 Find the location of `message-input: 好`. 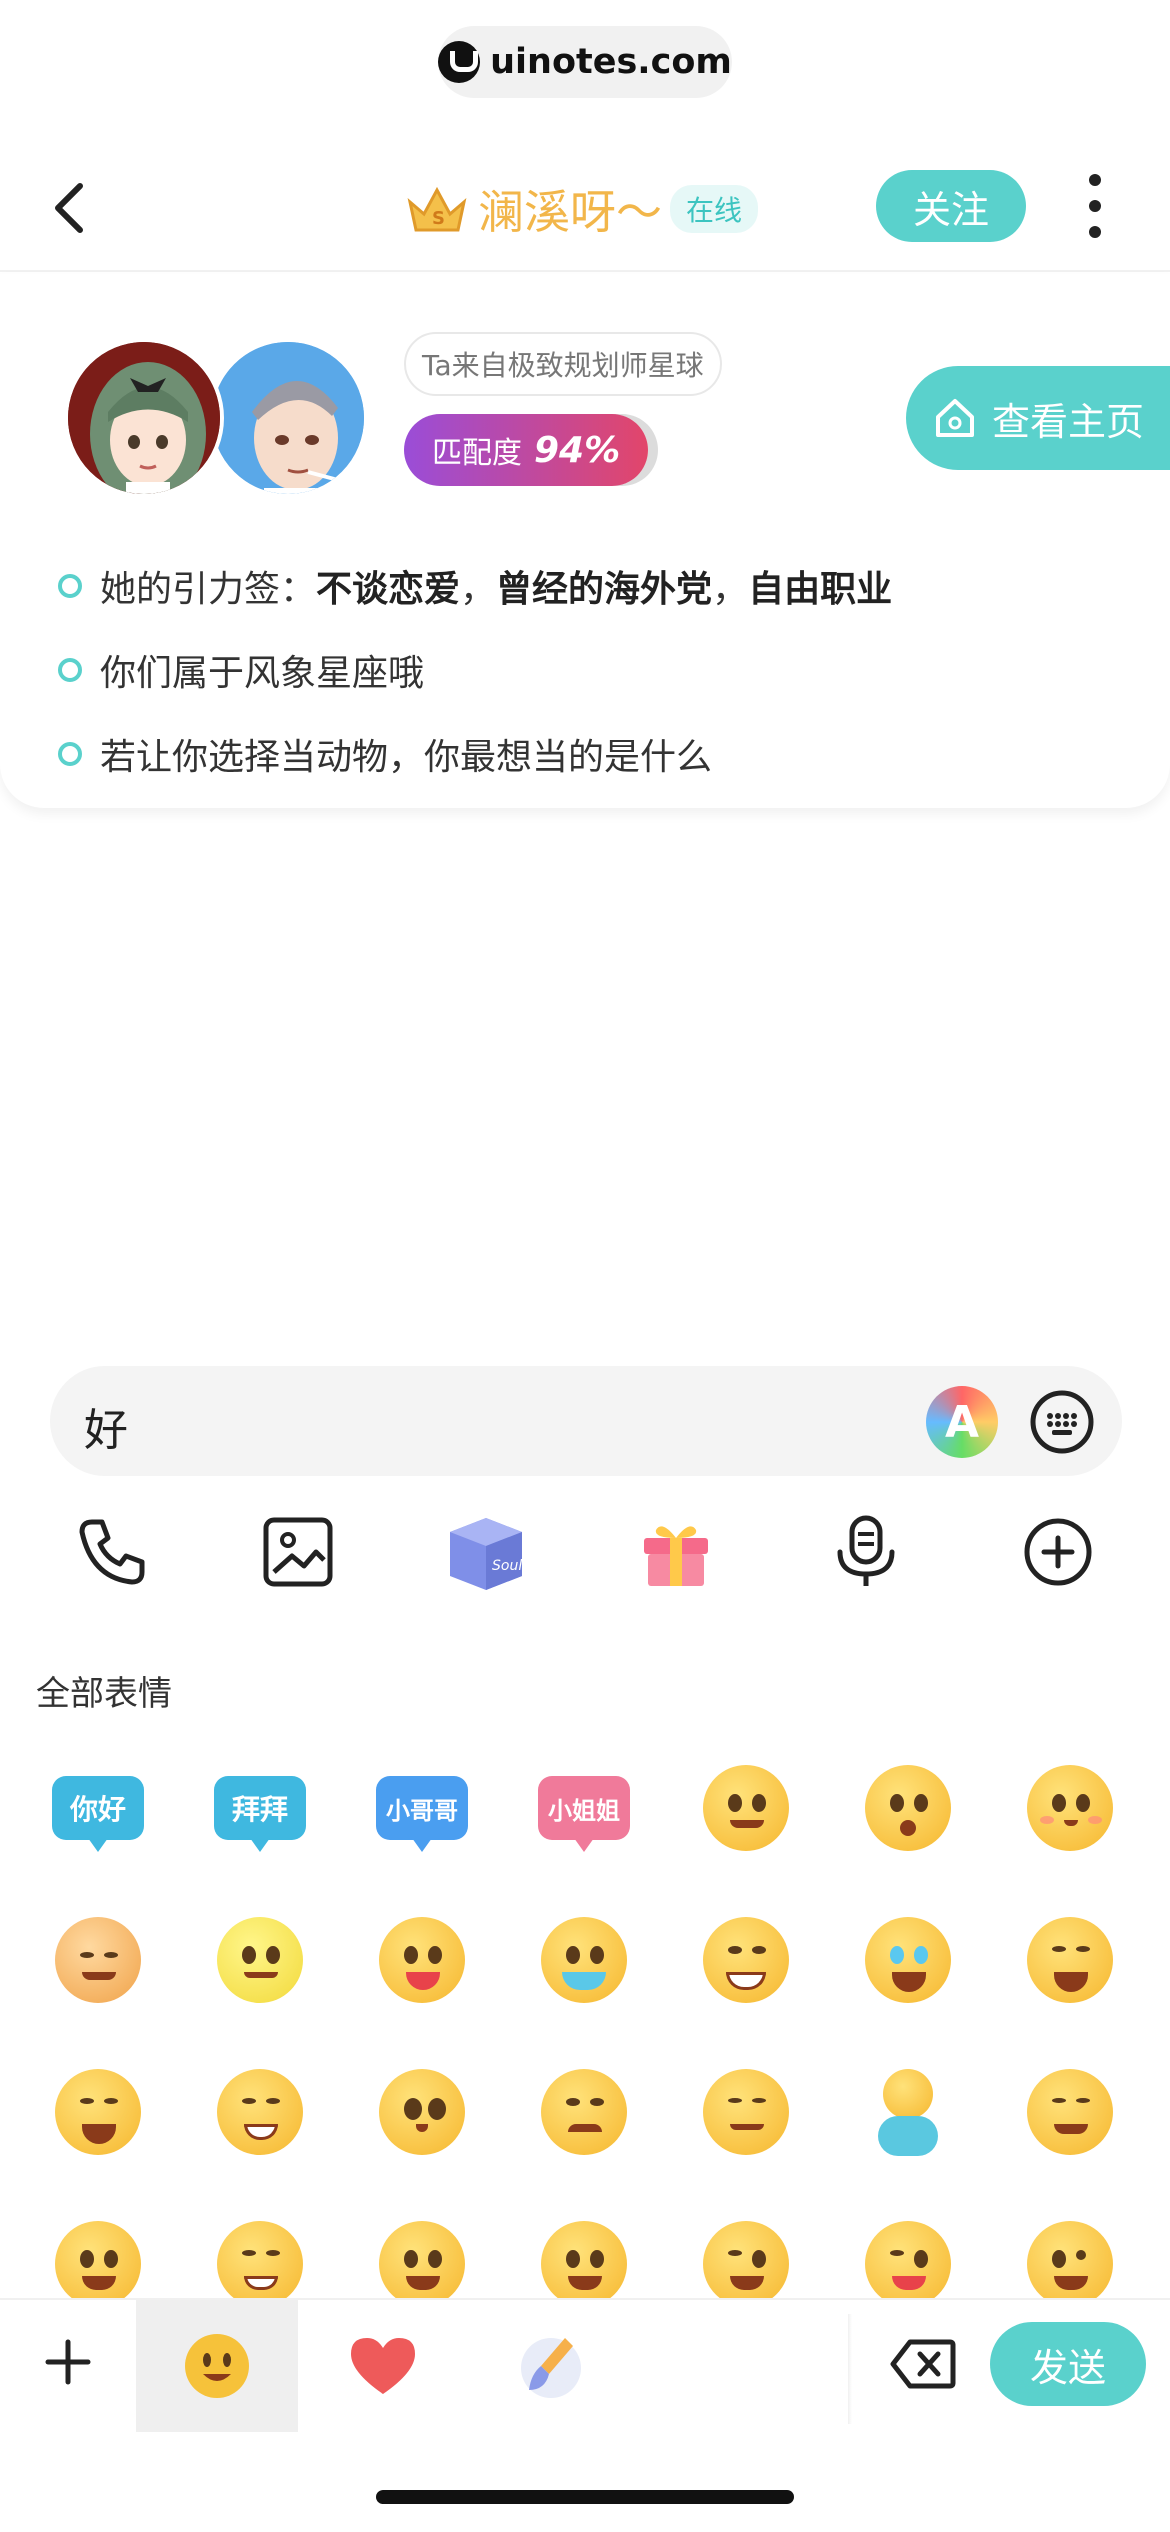

message-input: 好 is located at coordinates (106, 1426).